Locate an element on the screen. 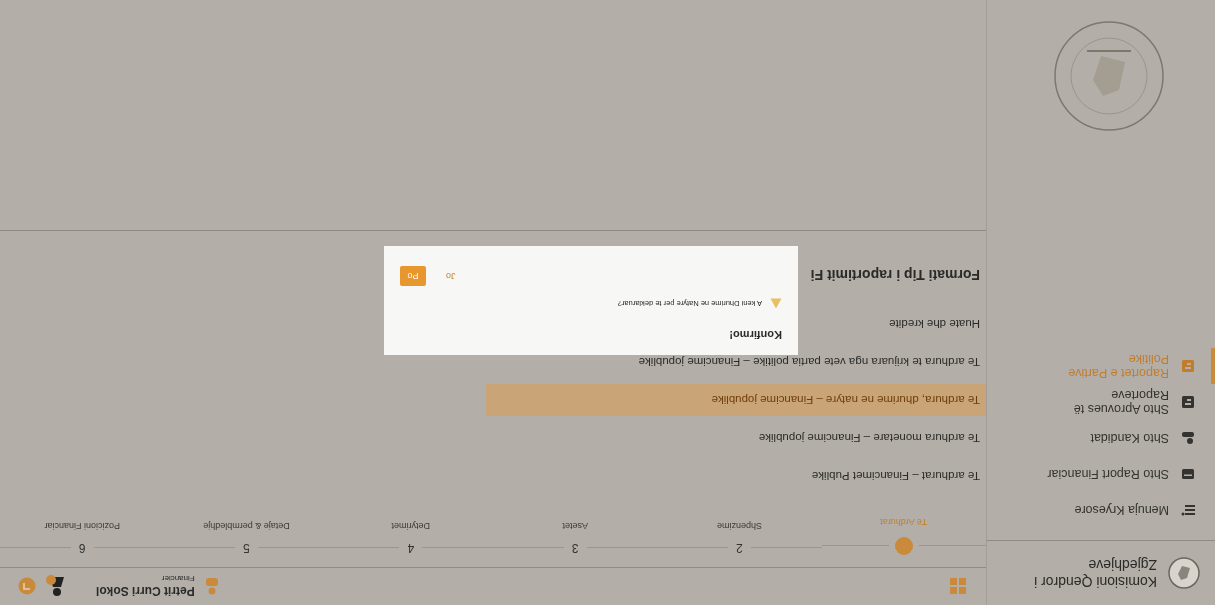  sidebar-item: Shto Kandidat is located at coordinates (1101, 438).